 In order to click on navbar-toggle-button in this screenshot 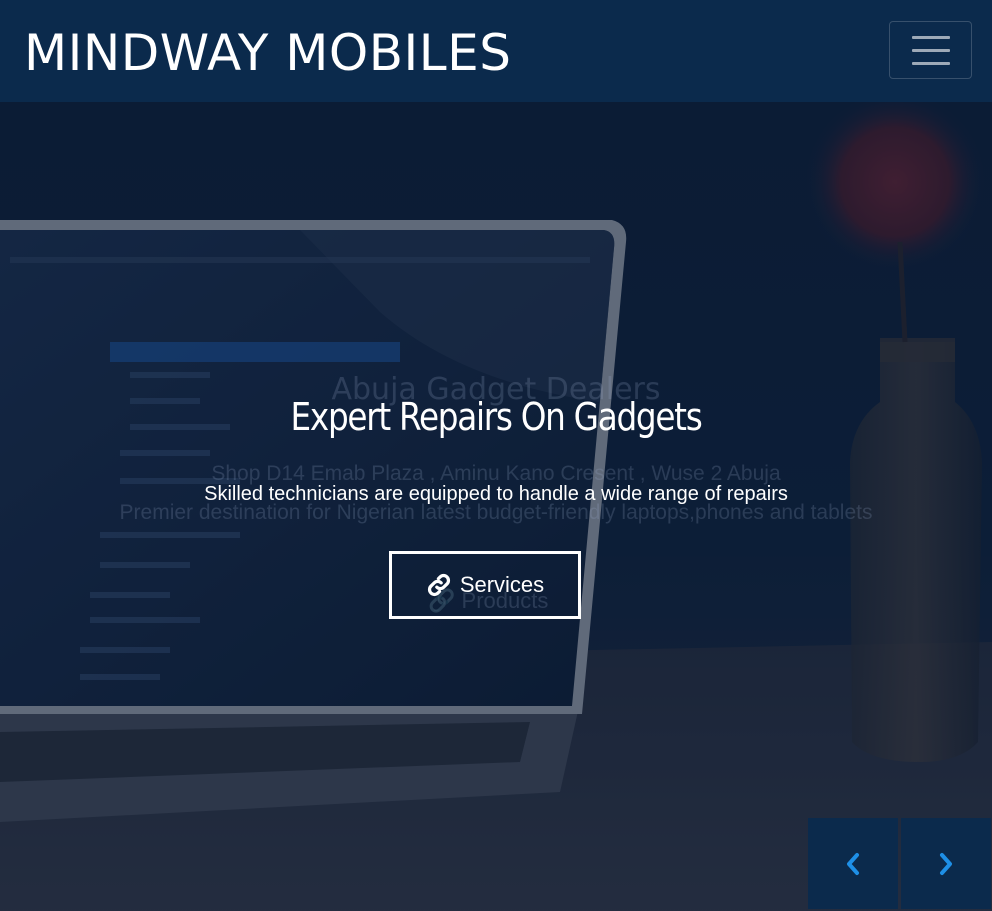, I will do `click(930, 50)`.